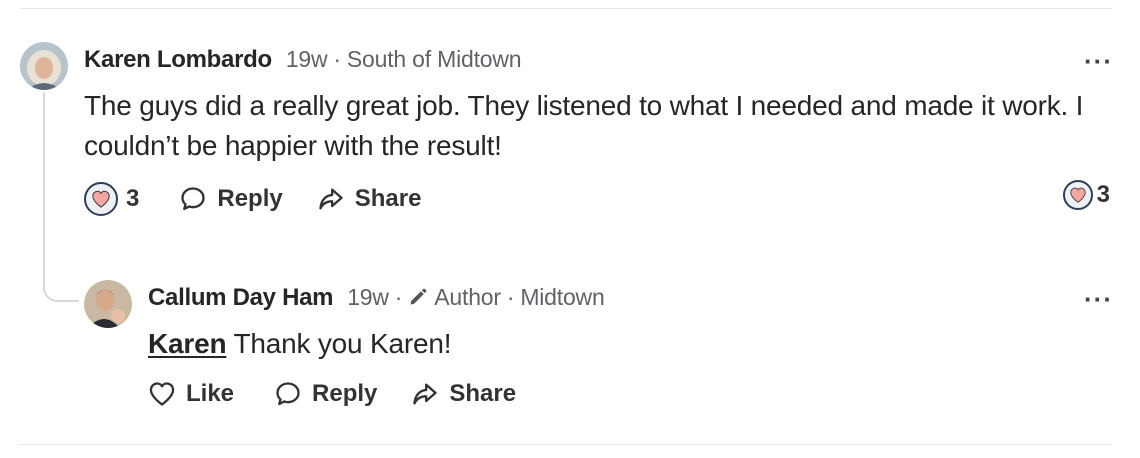 The height and width of the screenshot is (458, 1140). I want to click on reply-header: Callum Day Ham 19w · Author · Midtown, so click(376, 298).